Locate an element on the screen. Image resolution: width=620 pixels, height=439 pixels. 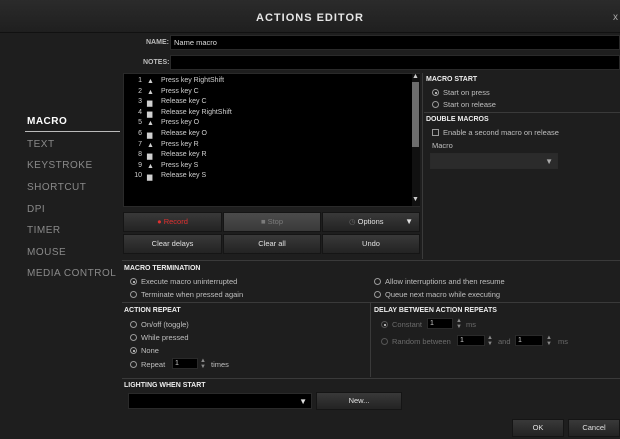
list-item: 4 ▆ Release key RightShift is located at coordinates (266, 114).